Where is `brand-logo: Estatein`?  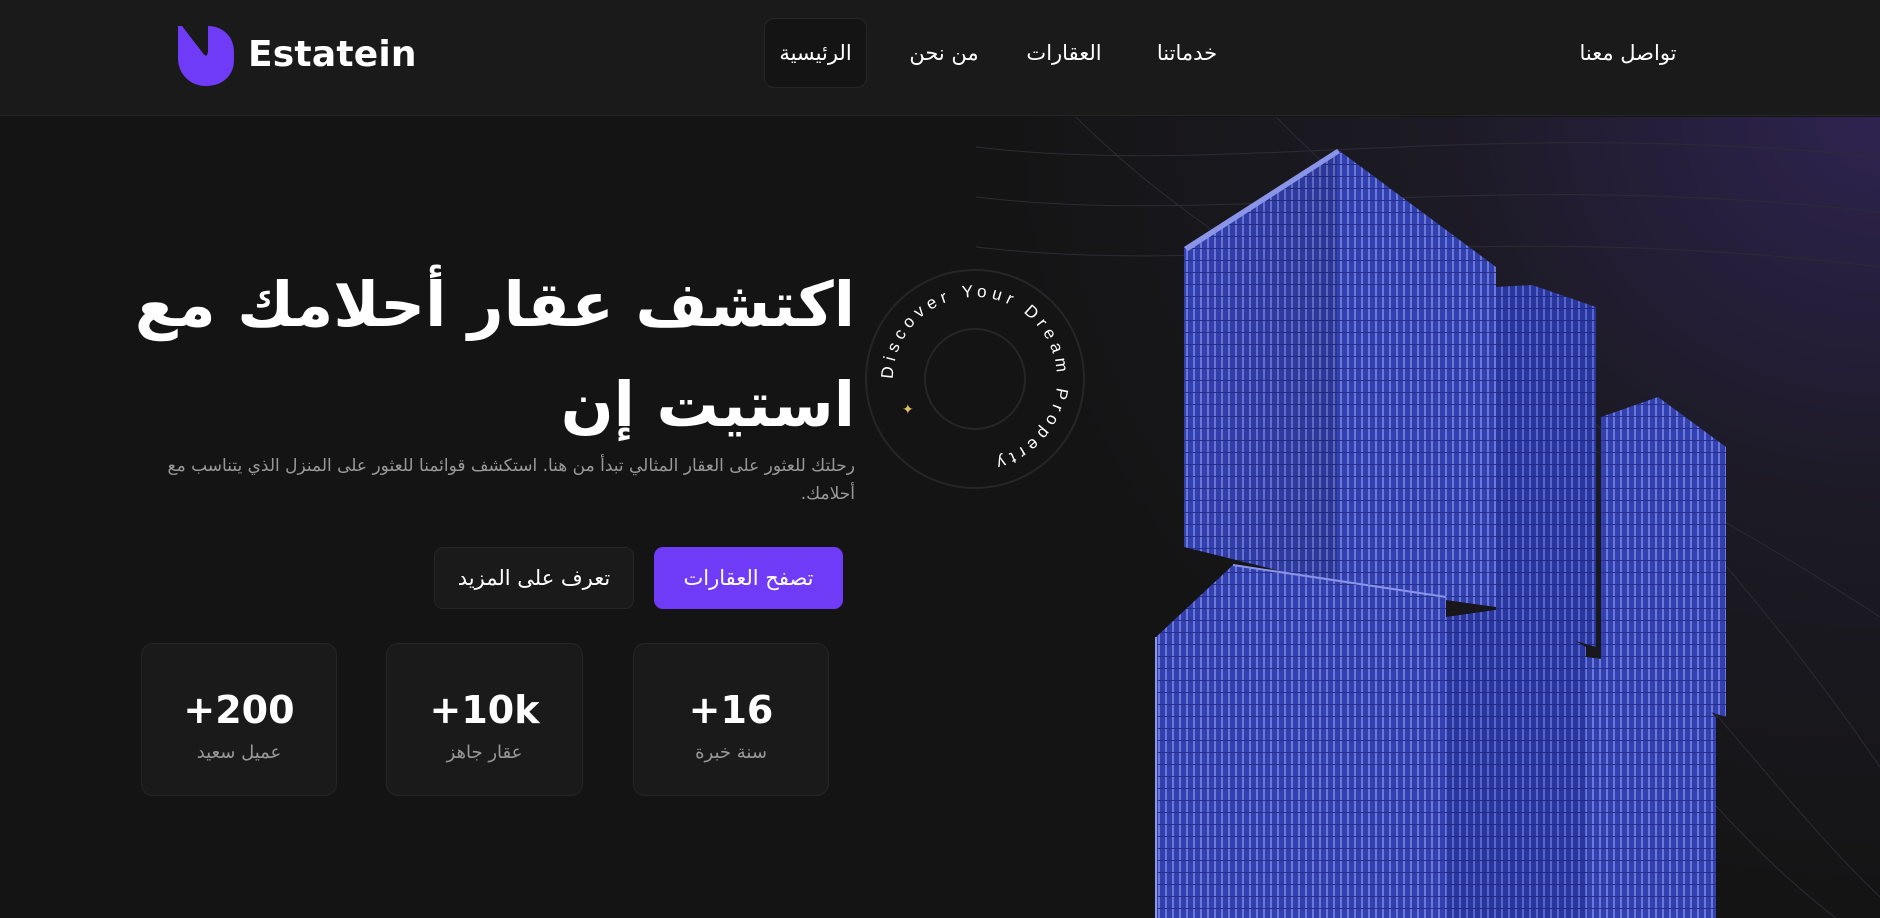 brand-logo: Estatein is located at coordinates (297, 54).